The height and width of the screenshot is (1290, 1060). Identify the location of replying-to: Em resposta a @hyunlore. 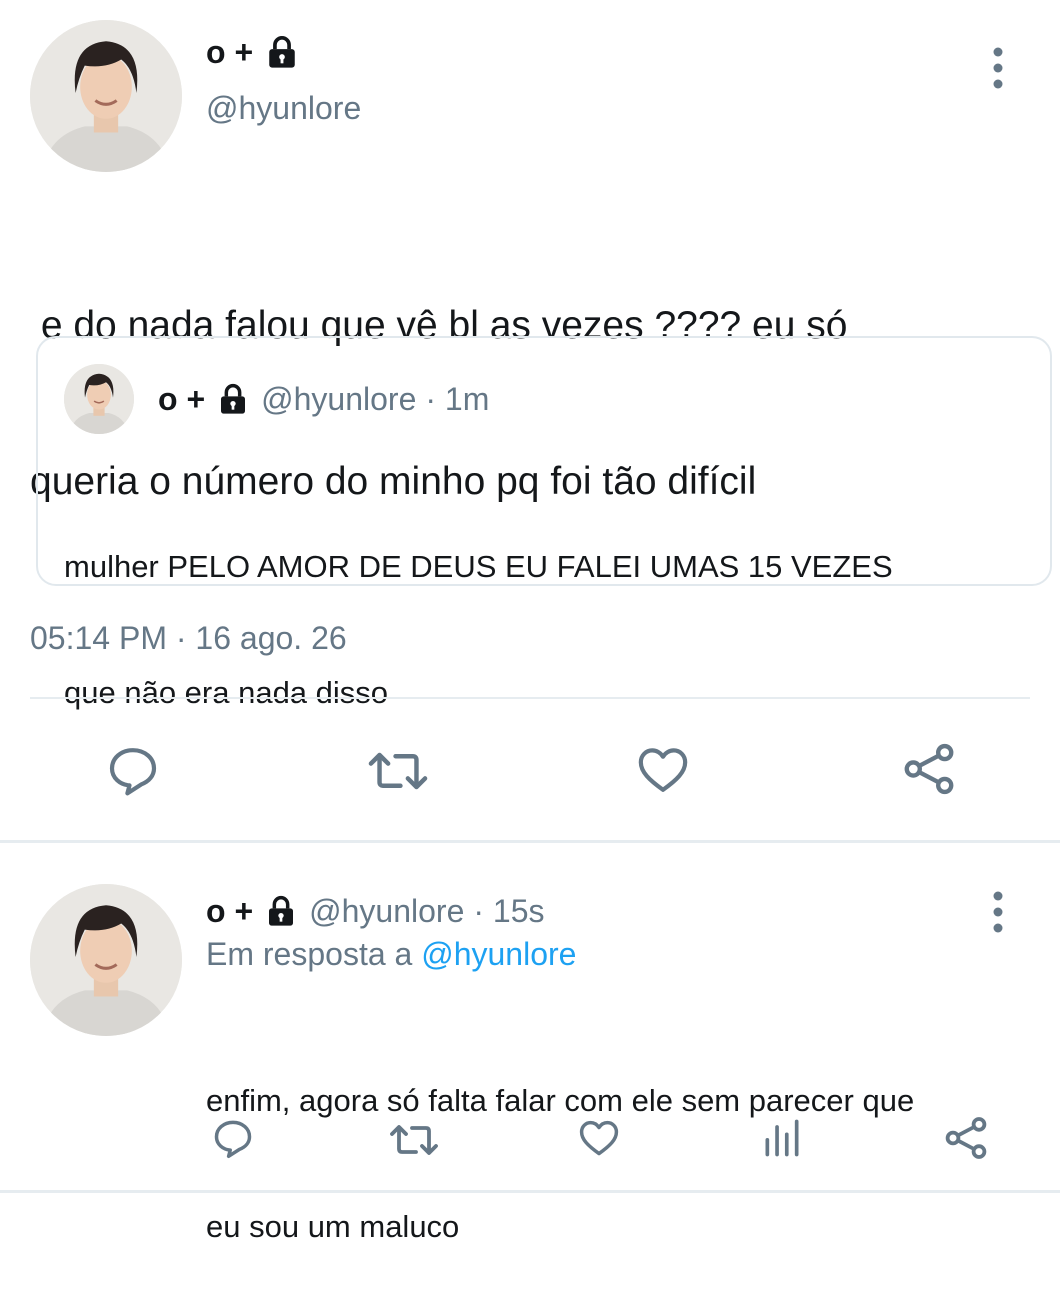
(391, 954).